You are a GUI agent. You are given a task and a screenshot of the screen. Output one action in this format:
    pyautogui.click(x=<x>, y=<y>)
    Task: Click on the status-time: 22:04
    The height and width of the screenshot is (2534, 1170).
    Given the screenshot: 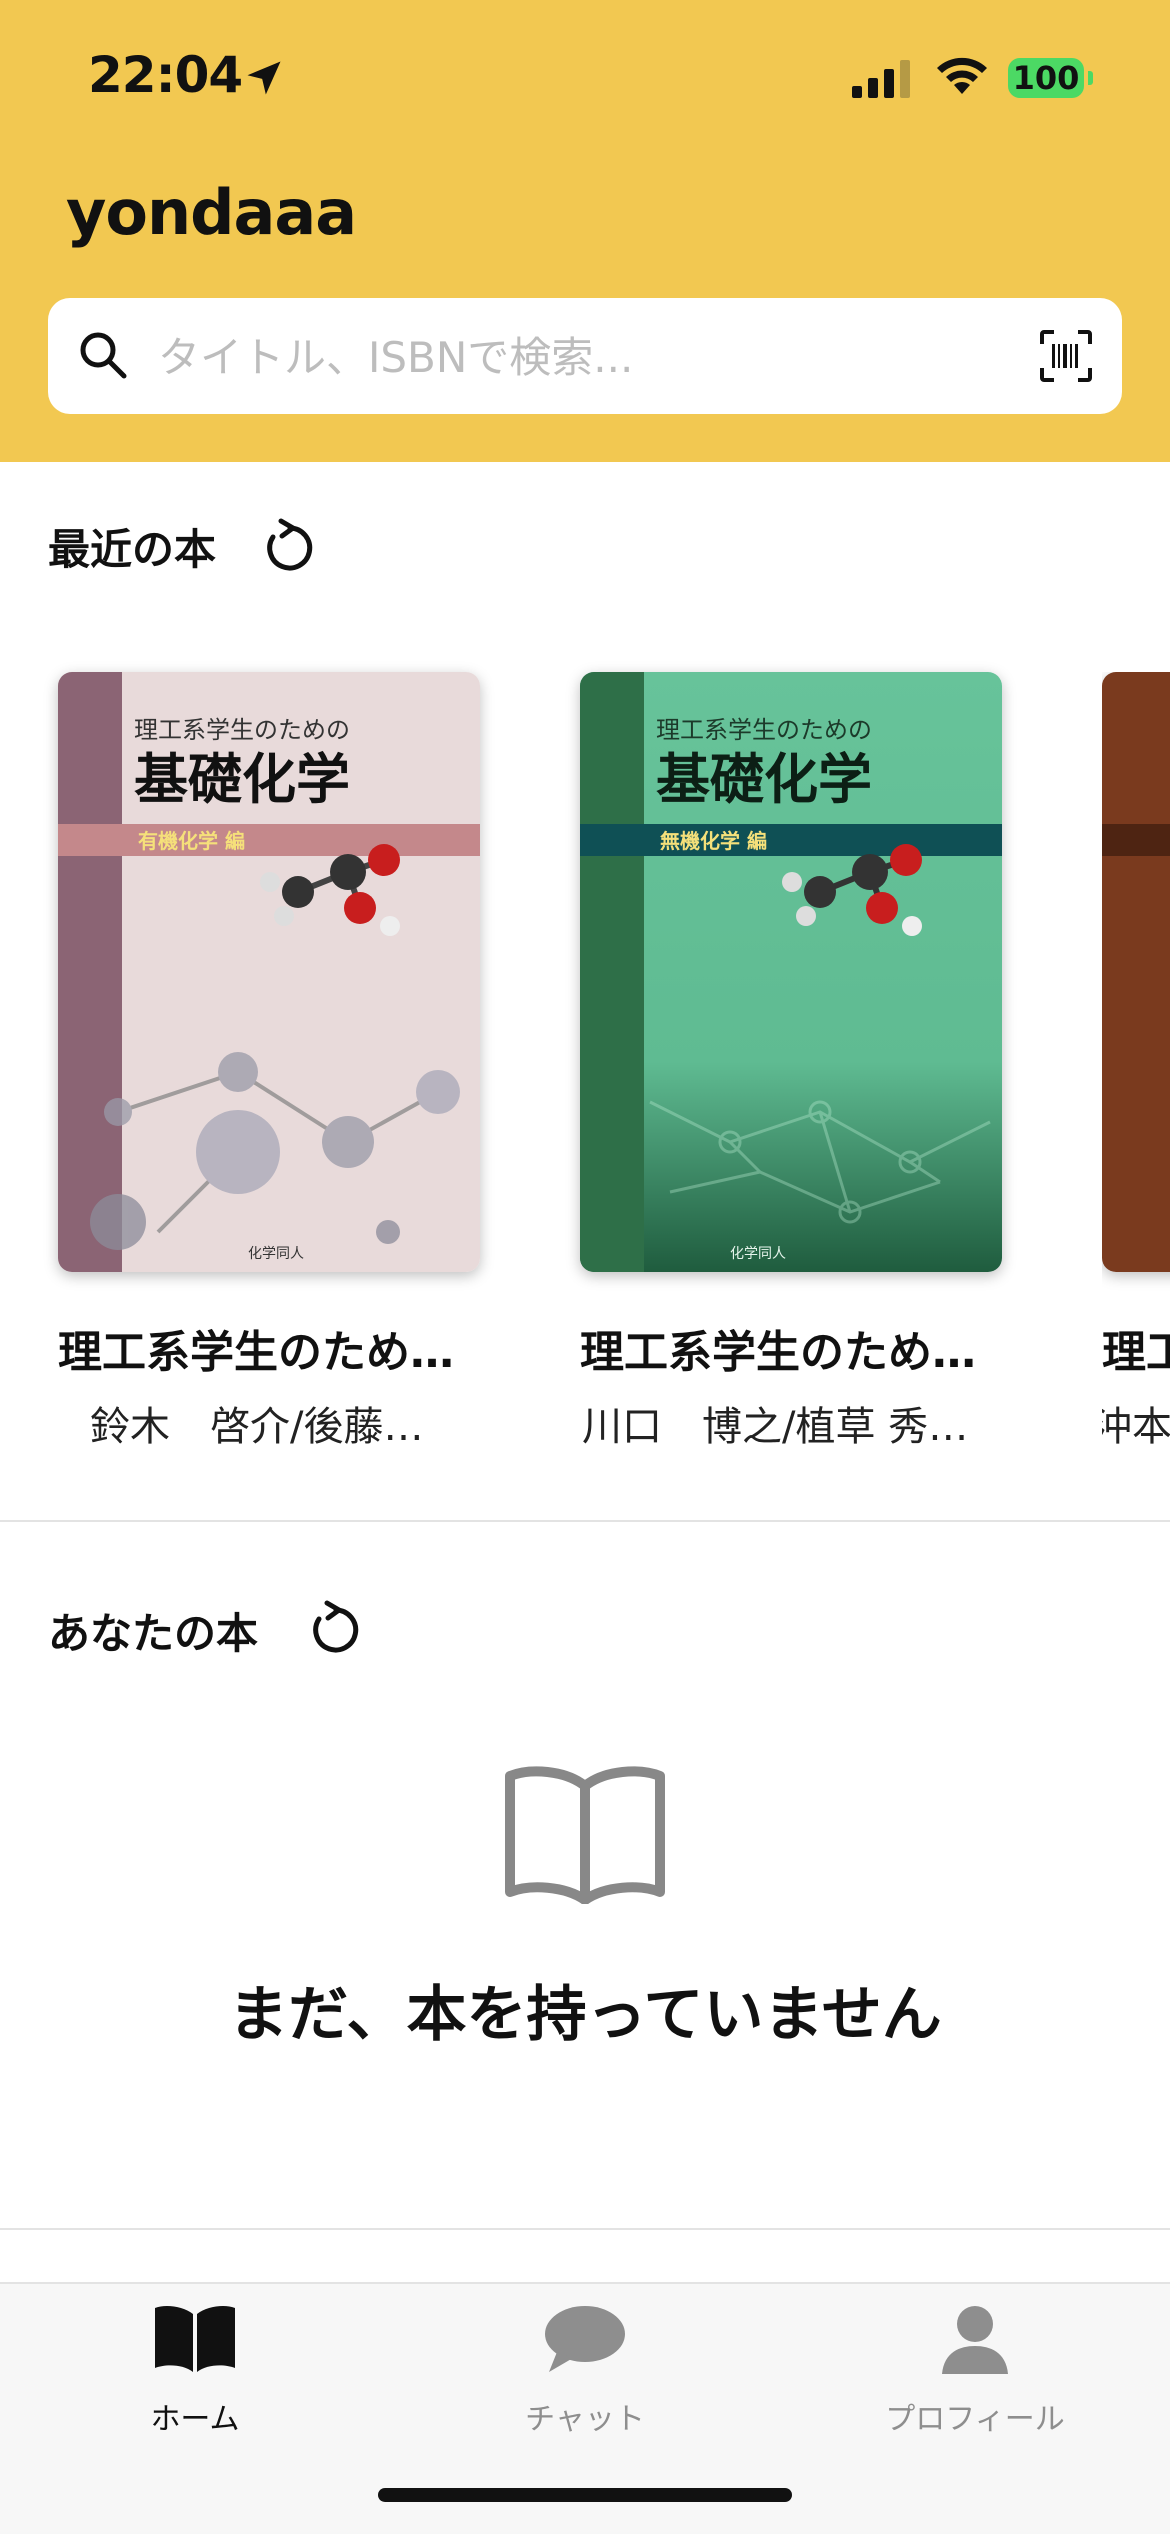 What is the action you would take?
    pyautogui.click(x=165, y=75)
    